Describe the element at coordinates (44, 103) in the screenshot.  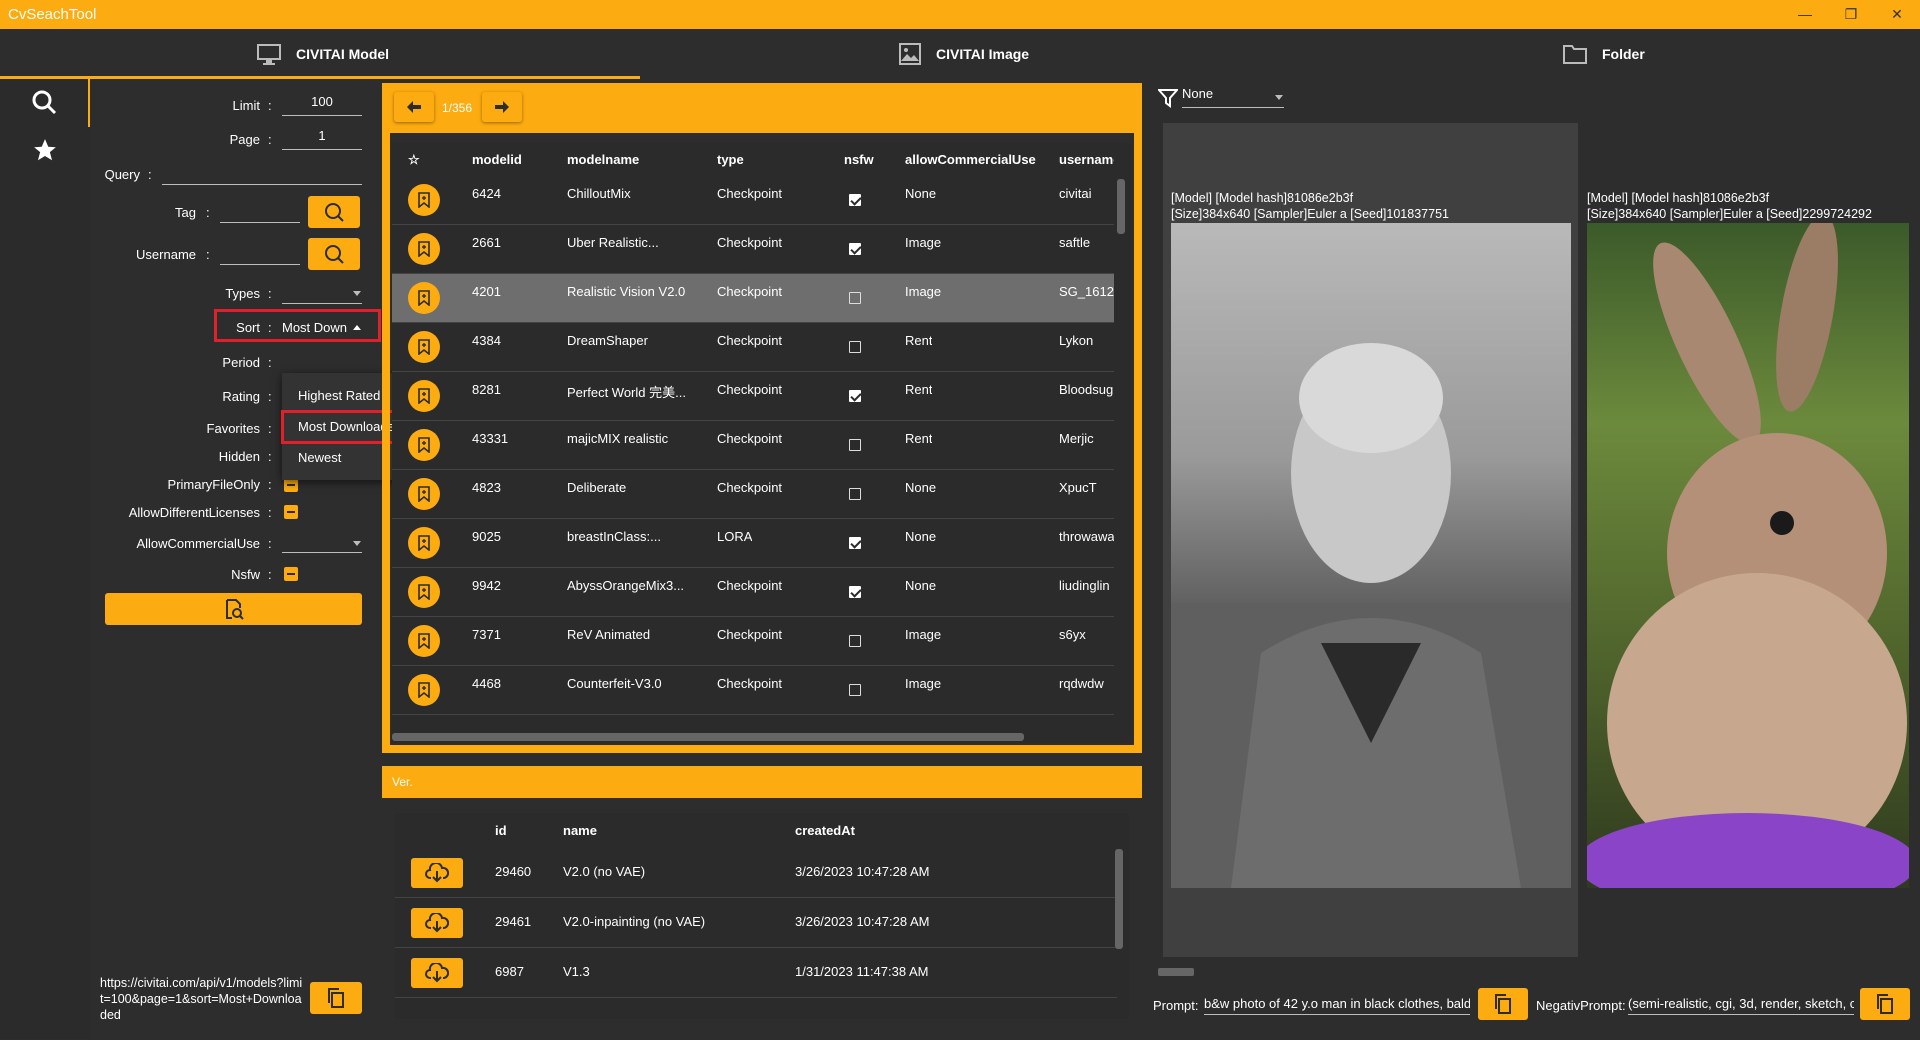
I see `search-nav-button` at that location.